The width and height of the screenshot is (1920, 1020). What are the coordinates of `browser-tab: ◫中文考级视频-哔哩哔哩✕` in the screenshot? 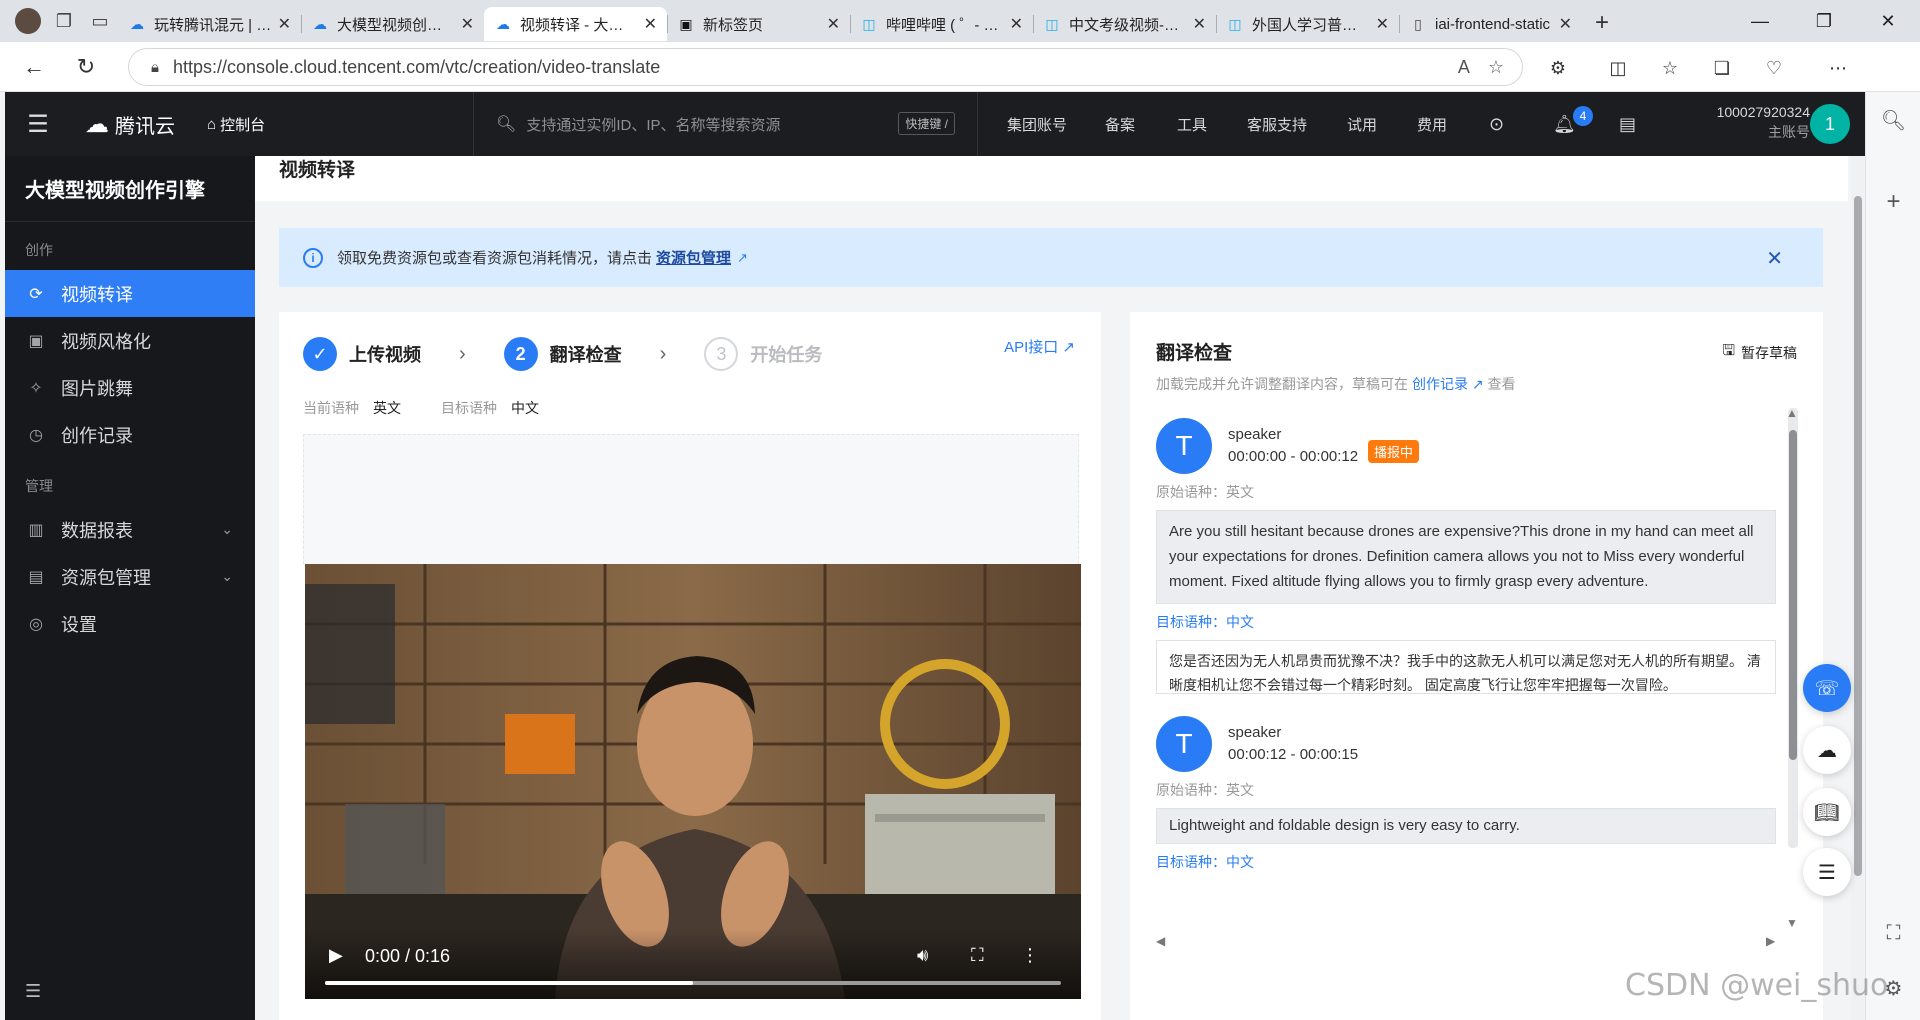 It's located at (1124, 24).